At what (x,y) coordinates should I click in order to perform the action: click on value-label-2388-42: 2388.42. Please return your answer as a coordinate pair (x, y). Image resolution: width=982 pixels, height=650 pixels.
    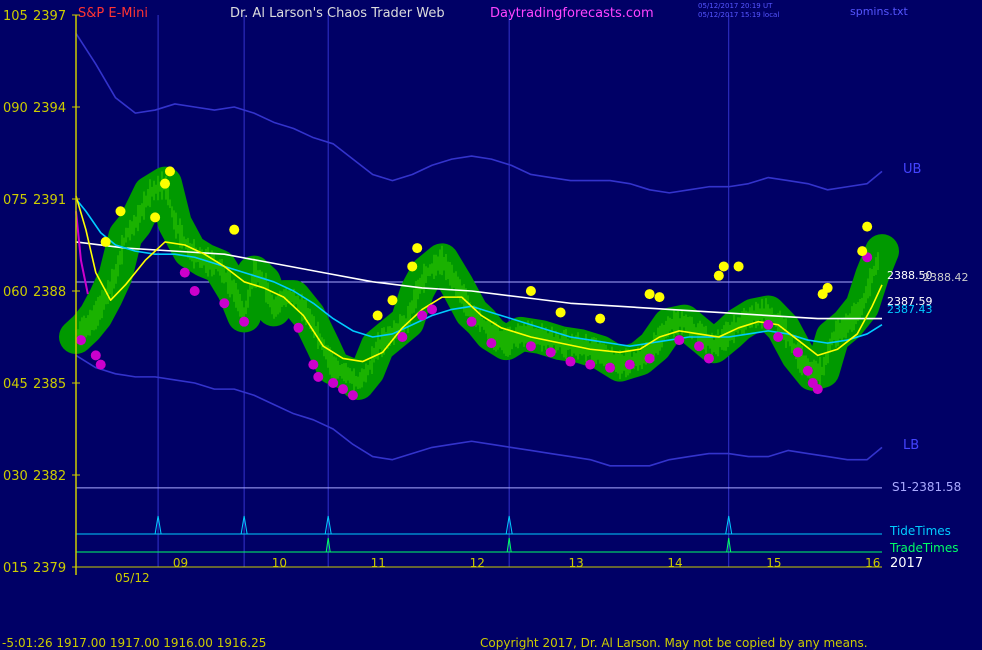
    Looking at the image, I should click on (946, 277).